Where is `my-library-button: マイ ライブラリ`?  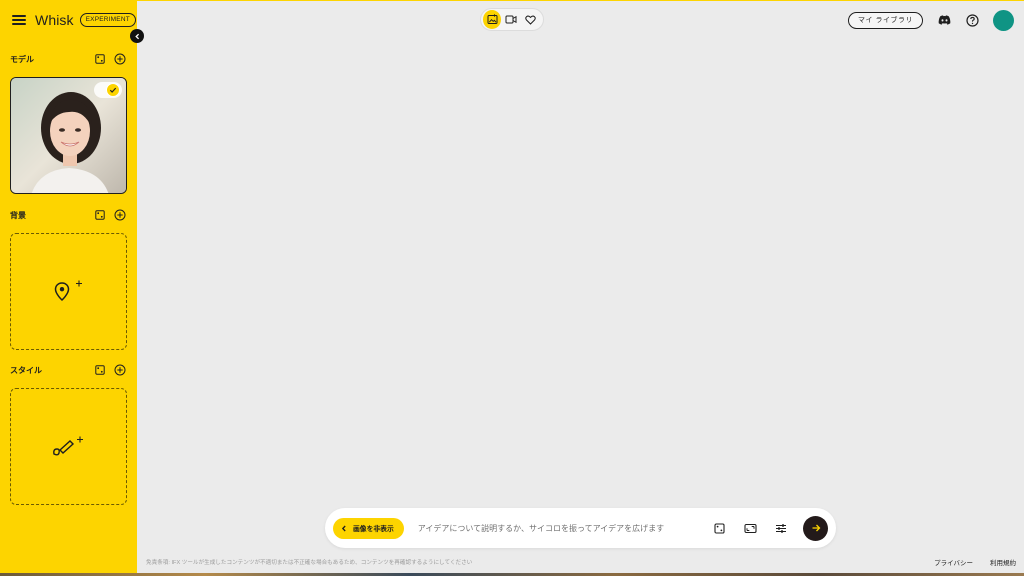 my-library-button: マイ ライブラリ is located at coordinates (885, 20).